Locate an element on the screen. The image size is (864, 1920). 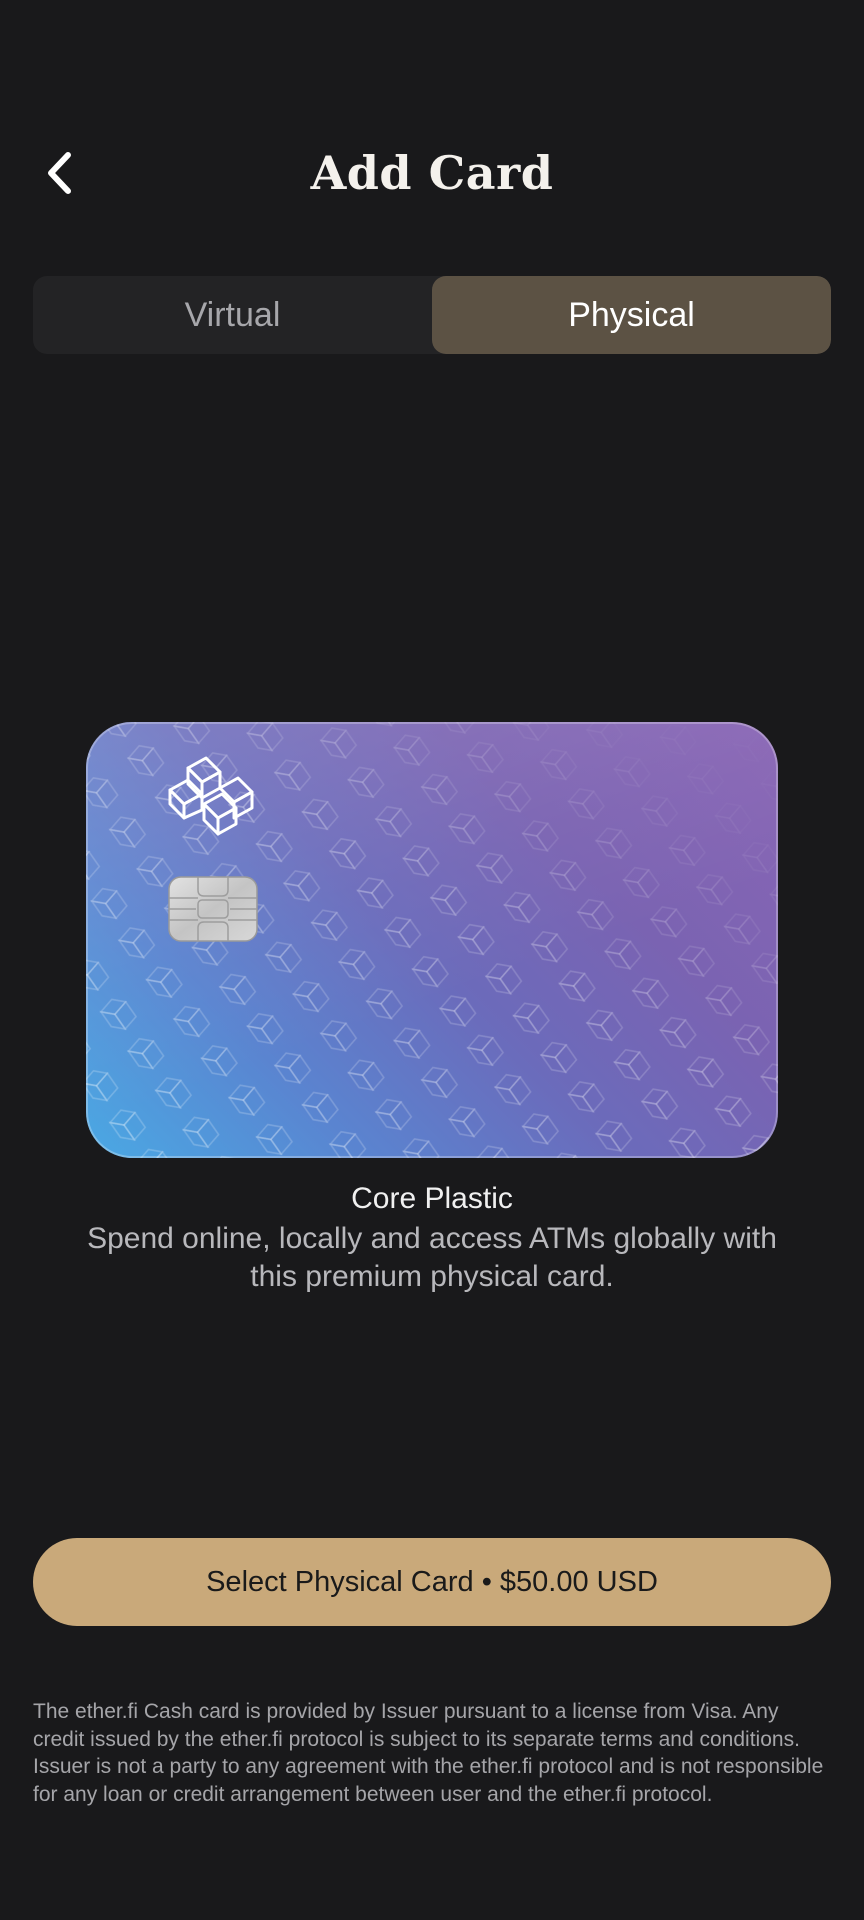
card-name: Core Plastic is located at coordinates (432, 1198).